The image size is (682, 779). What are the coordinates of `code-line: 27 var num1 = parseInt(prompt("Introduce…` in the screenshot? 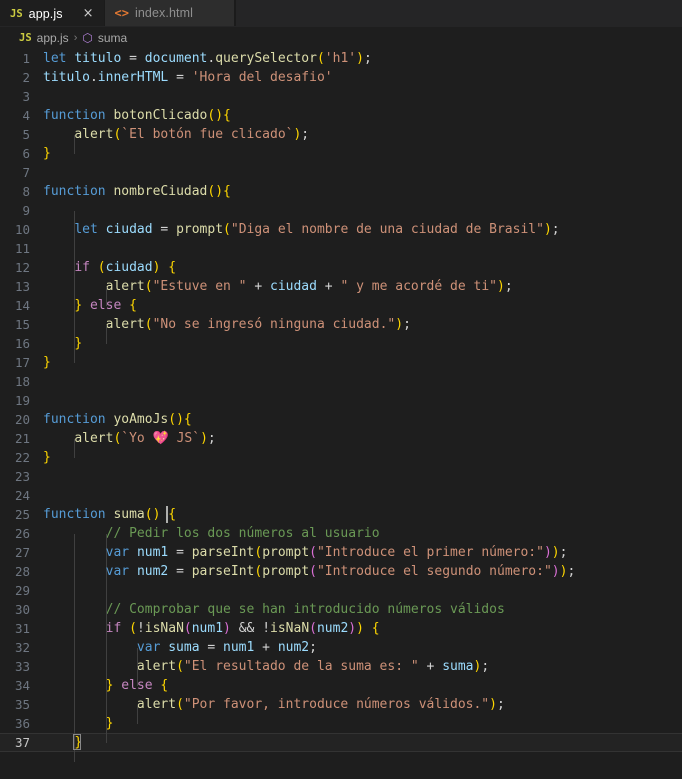 It's located at (341, 557).